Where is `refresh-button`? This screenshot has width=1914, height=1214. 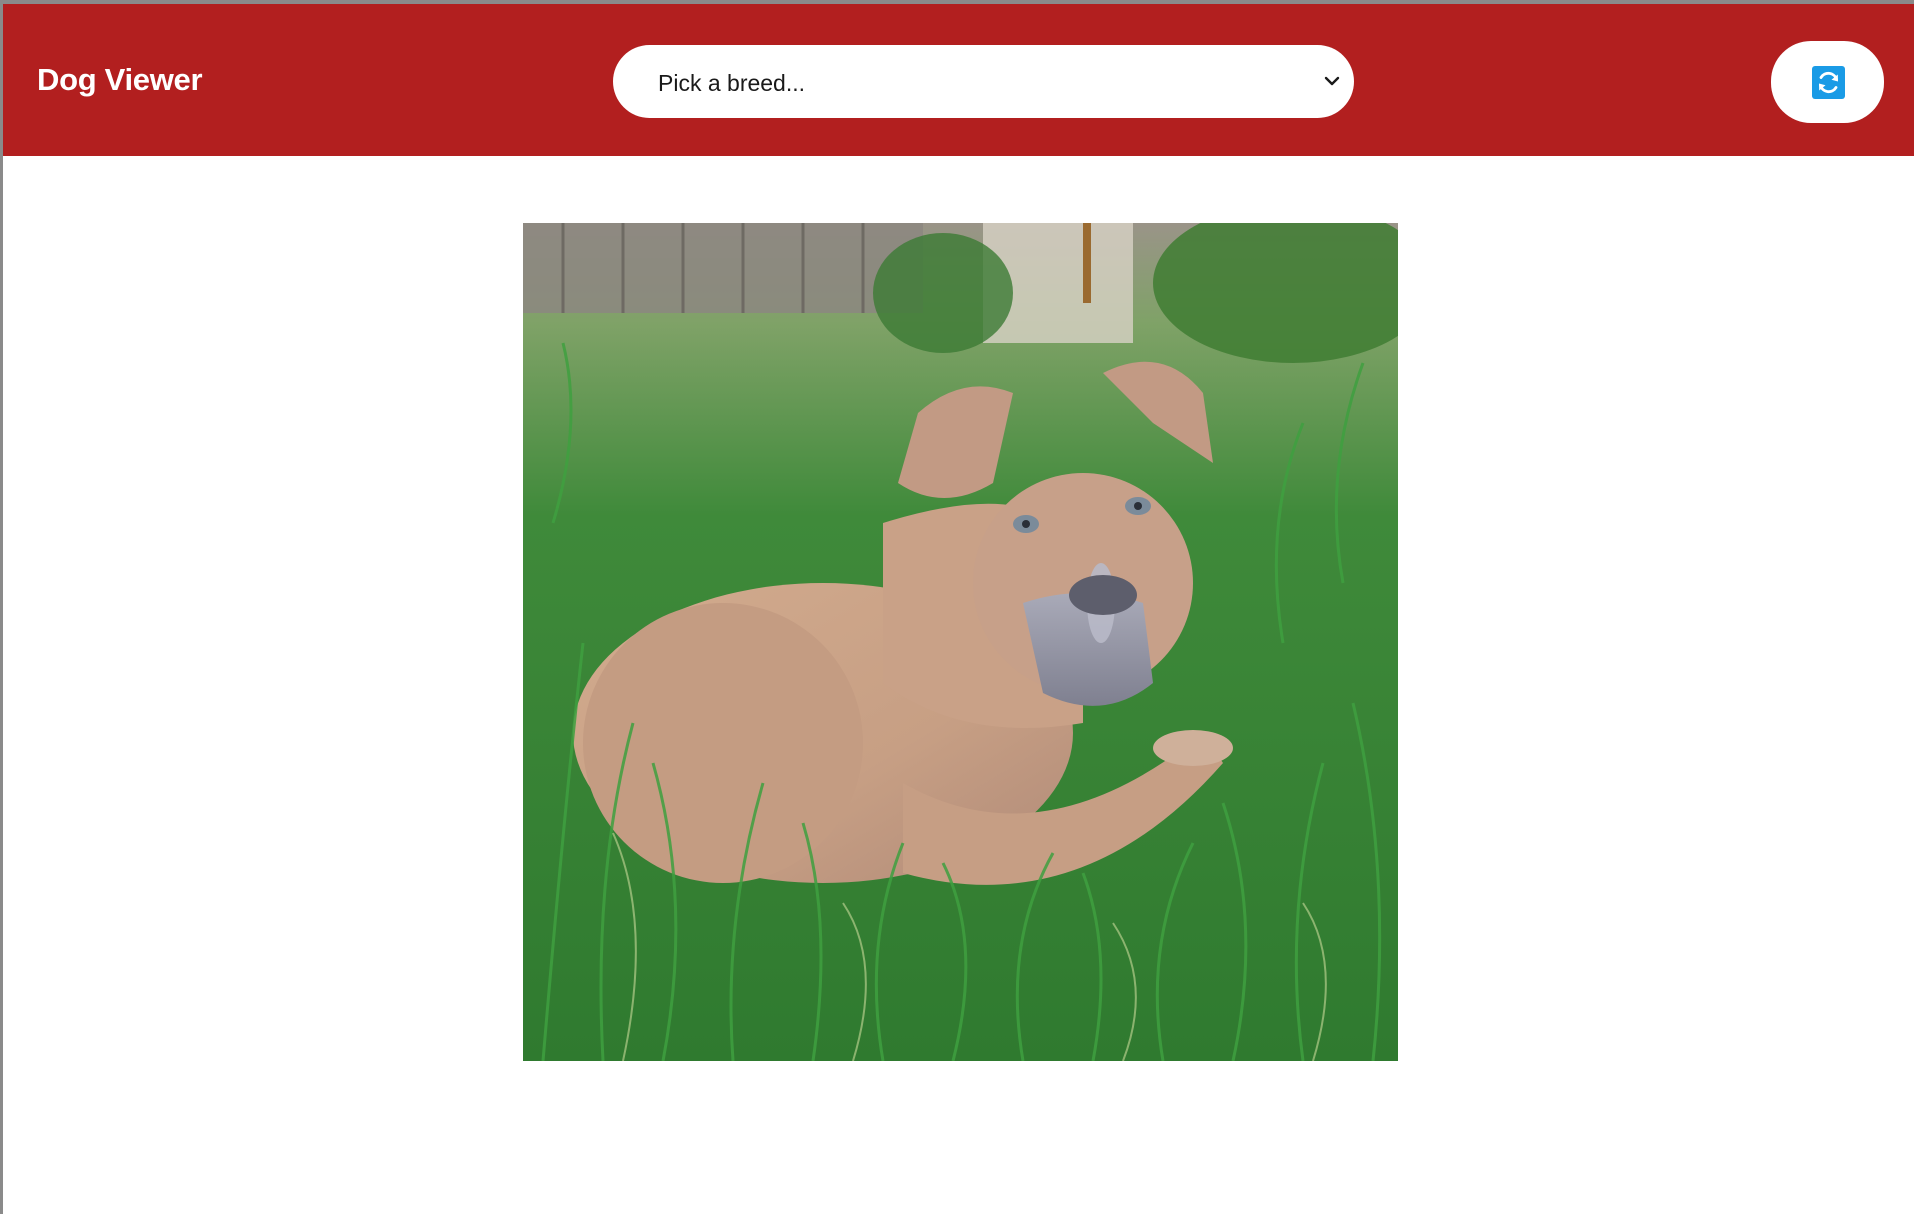 refresh-button is located at coordinates (1827, 82).